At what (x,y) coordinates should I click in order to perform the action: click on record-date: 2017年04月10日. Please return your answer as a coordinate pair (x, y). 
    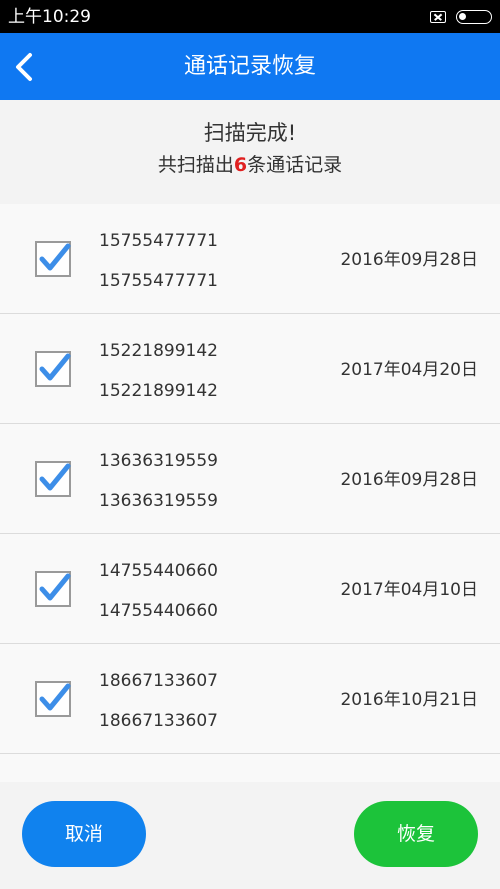
    Looking at the image, I should click on (409, 590).